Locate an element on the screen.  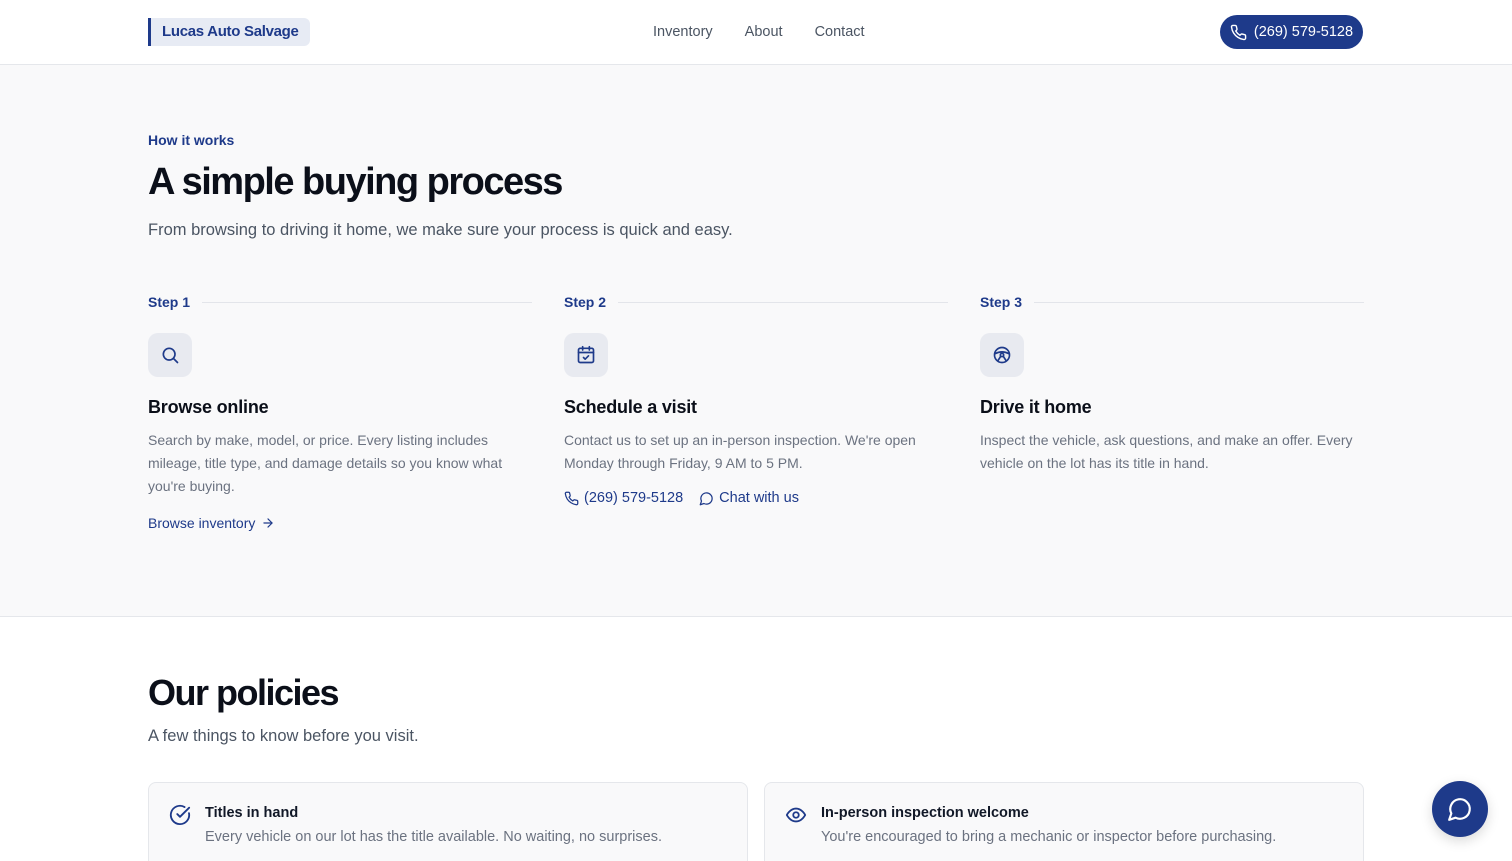
main-nav: Inventory About Contact is located at coordinates (759, 32).